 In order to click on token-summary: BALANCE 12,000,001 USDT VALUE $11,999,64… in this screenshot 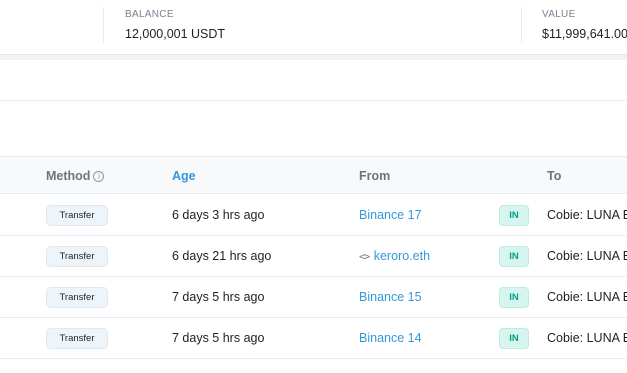, I will do `click(313, 27)`.